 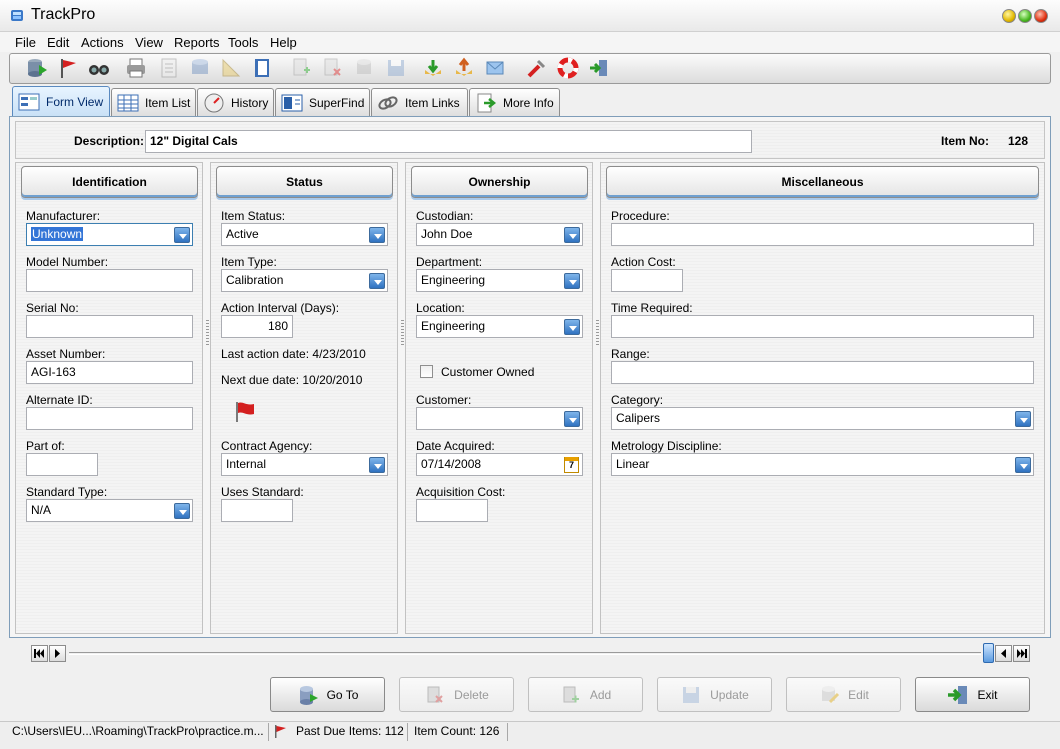 I want to click on add-record-icon, so click(x=301, y=68).